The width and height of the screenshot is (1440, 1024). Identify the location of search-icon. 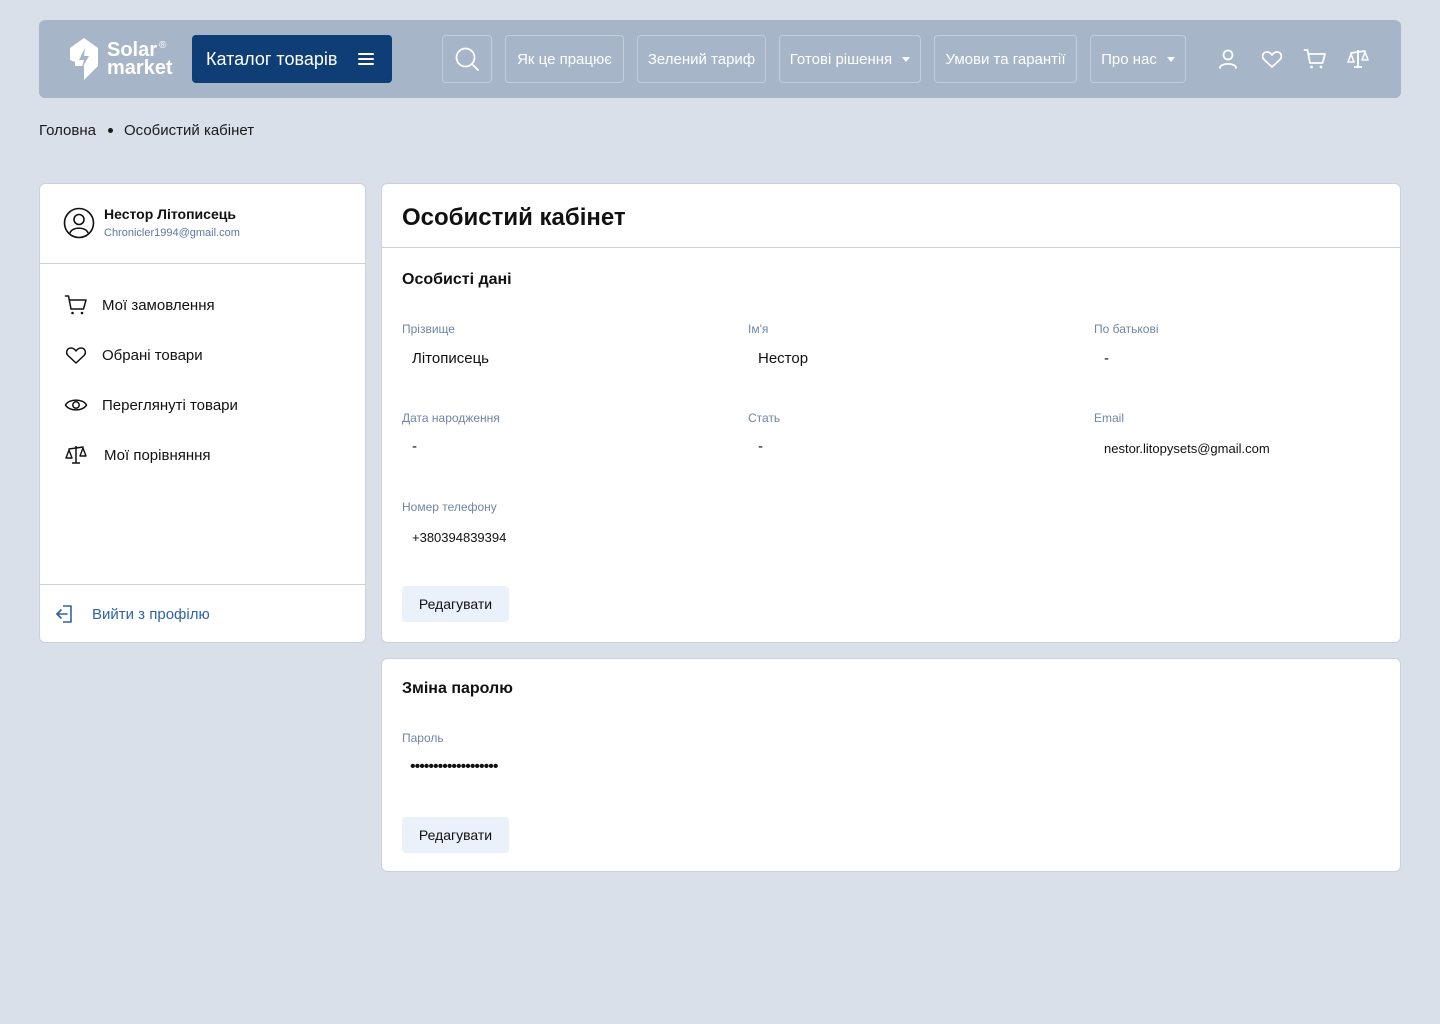
(467, 59).